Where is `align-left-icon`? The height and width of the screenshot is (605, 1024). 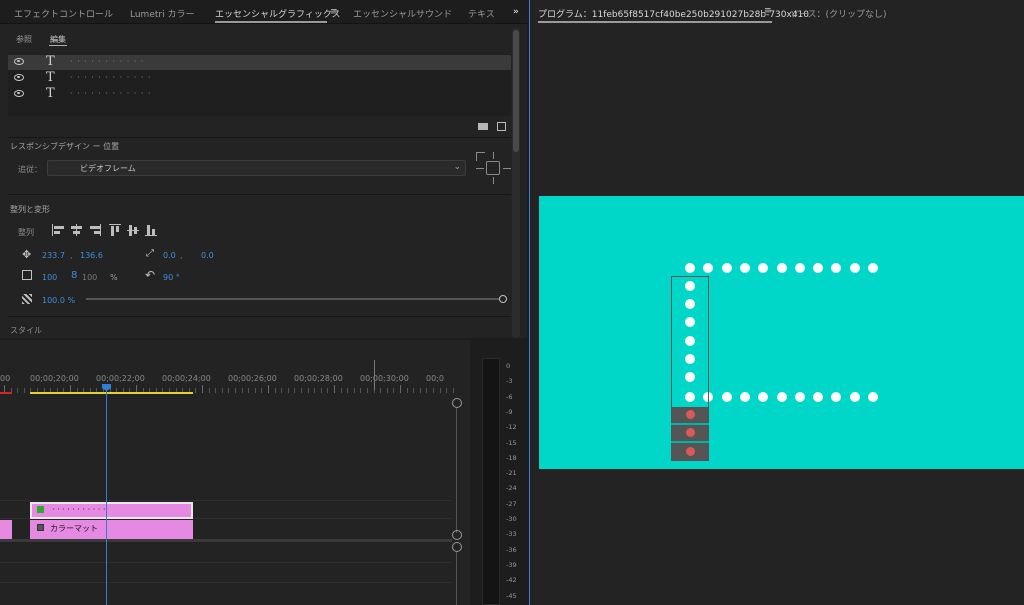 align-left-icon is located at coordinates (59, 230).